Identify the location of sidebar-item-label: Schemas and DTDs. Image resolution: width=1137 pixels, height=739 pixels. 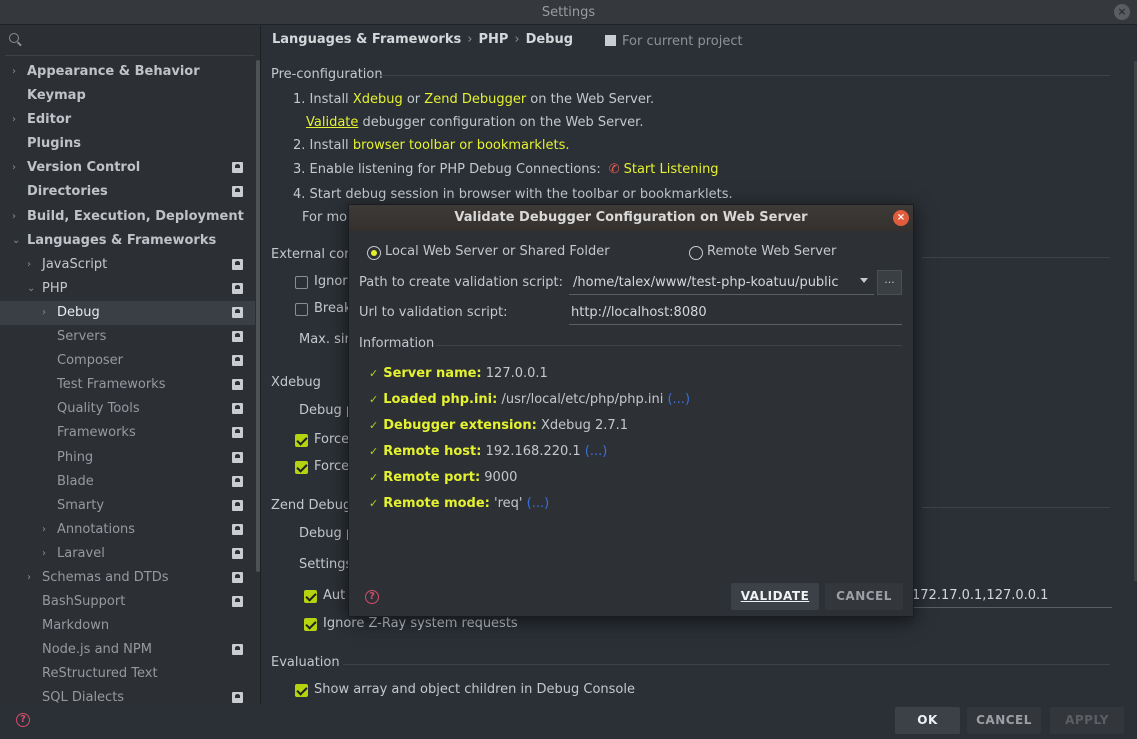
(105, 577).